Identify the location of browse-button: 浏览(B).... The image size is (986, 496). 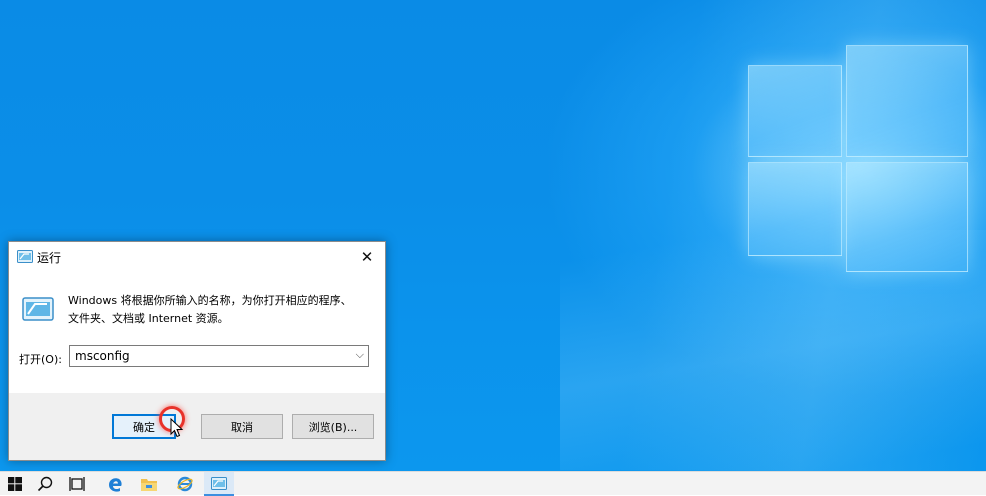
(333, 426).